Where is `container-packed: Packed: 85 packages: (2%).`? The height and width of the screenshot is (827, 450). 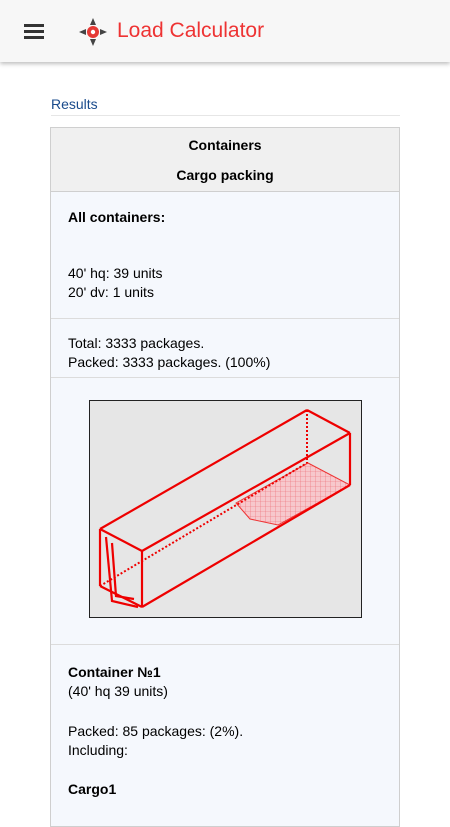 container-packed: Packed: 85 packages: (2%). is located at coordinates (156, 731).